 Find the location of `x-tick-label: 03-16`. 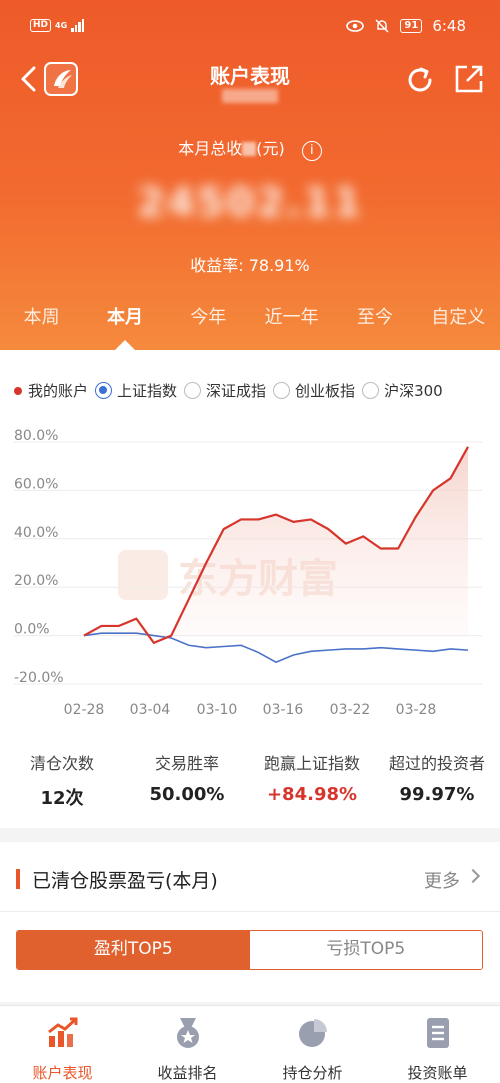

x-tick-label: 03-16 is located at coordinates (283, 710).